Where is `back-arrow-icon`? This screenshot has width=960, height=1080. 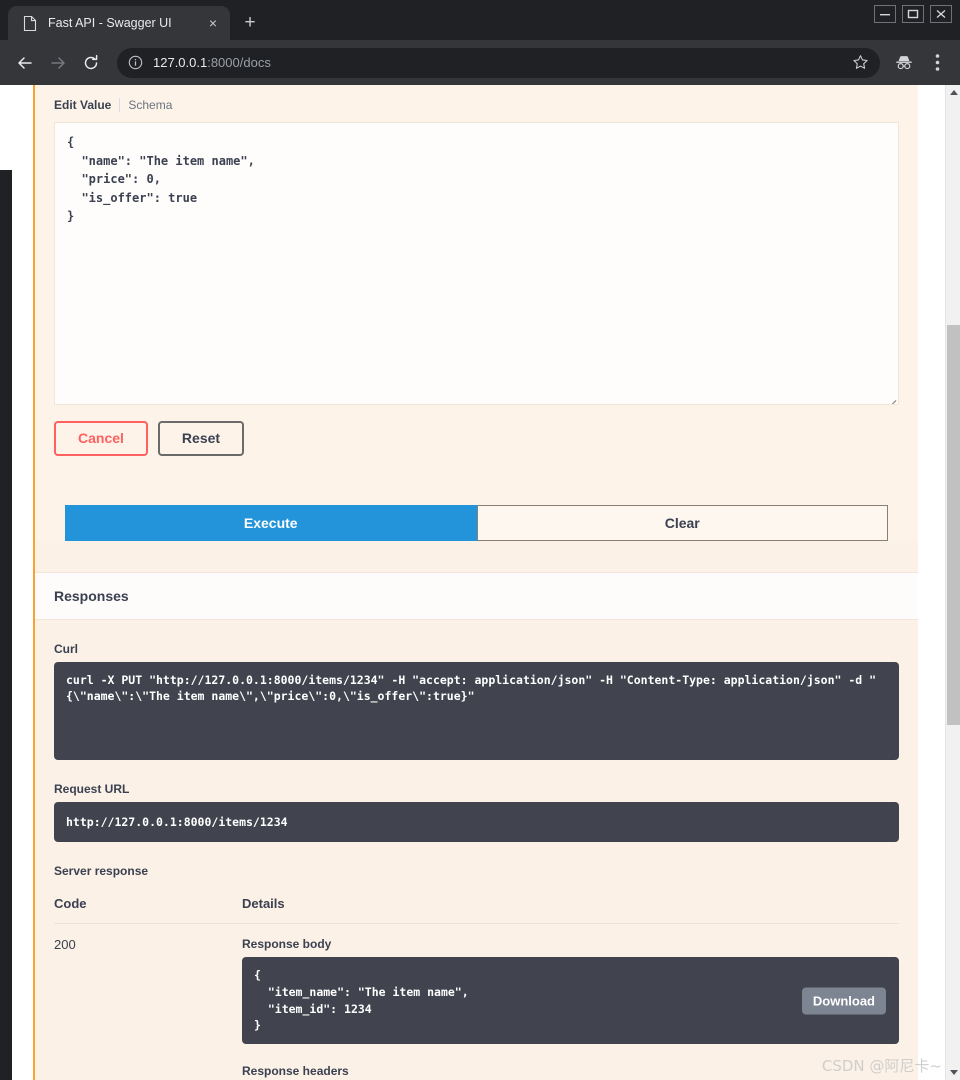 back-arrow-icon is located at coordinates (25, 63).